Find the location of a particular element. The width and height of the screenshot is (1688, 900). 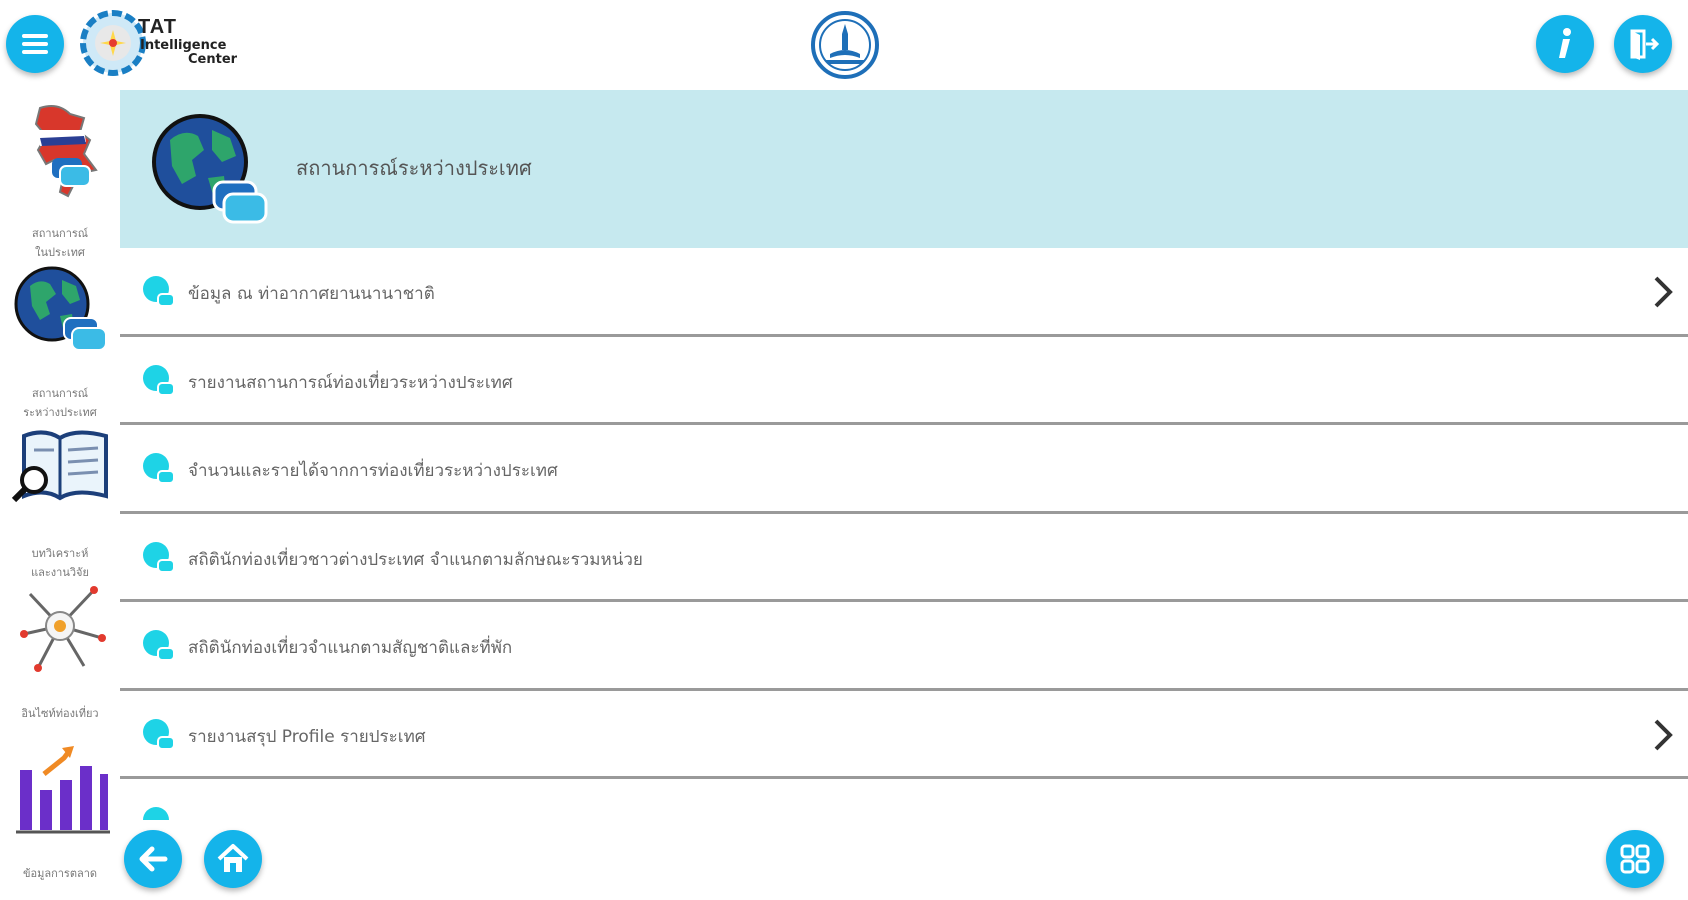

list-item-label: ข้อมูล ณ ท่าอากาศยานนานาชาติ is located at coordinates (311, 294).